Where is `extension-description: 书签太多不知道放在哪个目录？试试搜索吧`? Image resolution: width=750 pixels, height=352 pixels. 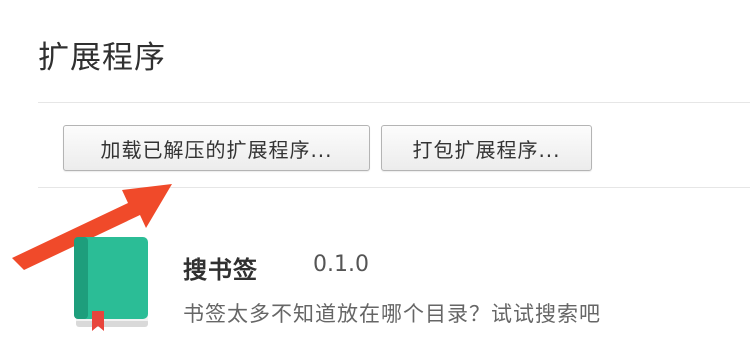
extension-description: 书签太多不知道放在哪个目录？试试搜索吧 is located at coordinates (392, 314).